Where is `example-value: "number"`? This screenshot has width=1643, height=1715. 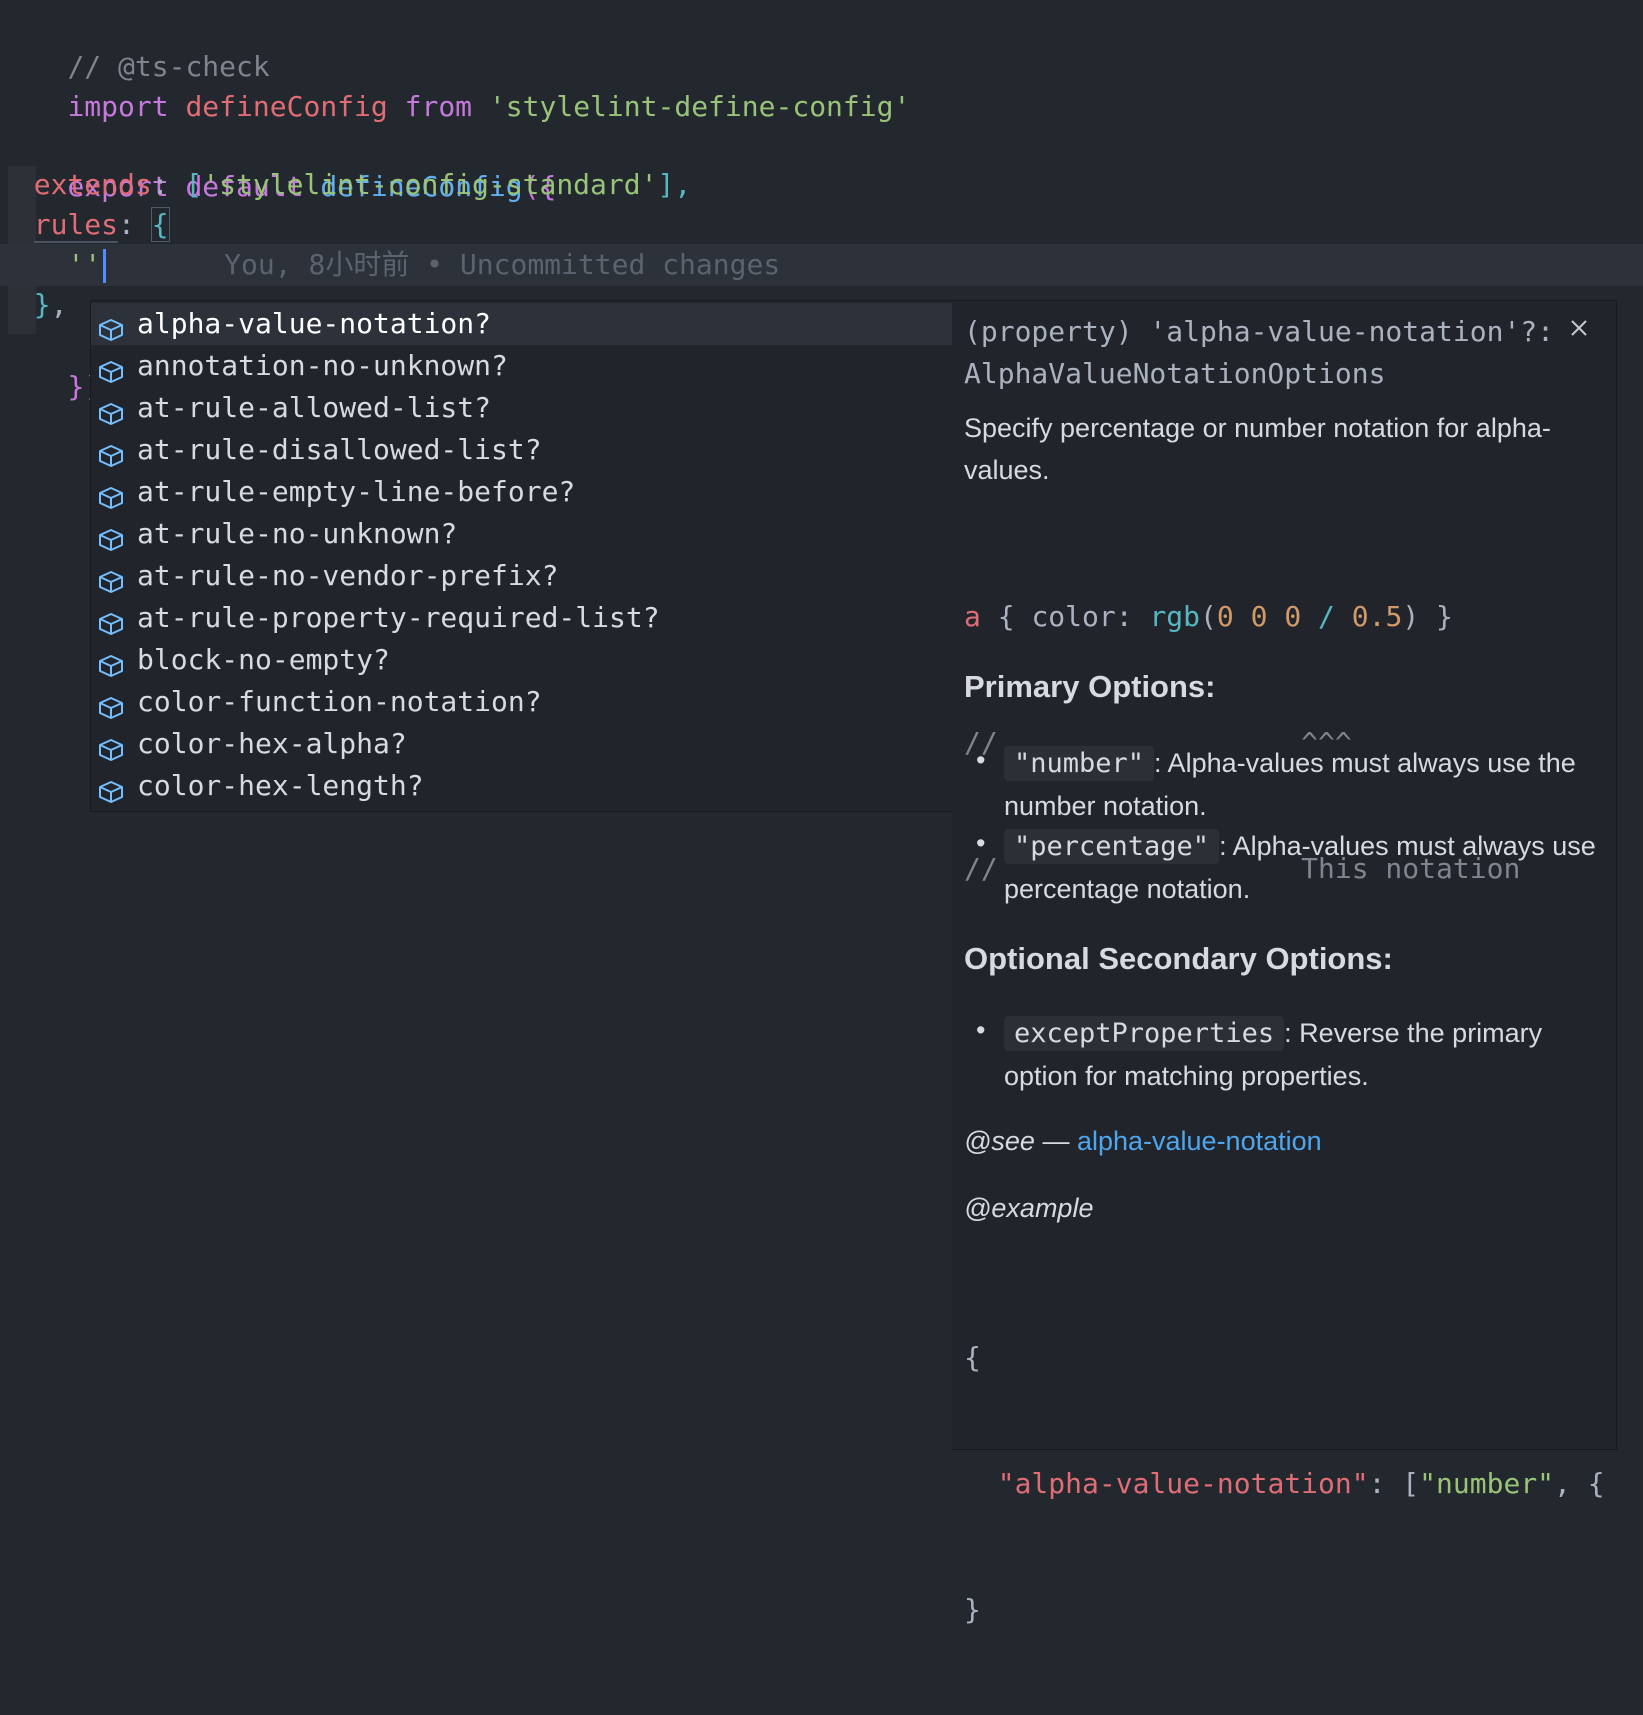
example-value: "number" is located at coordinates (1487, 1483).